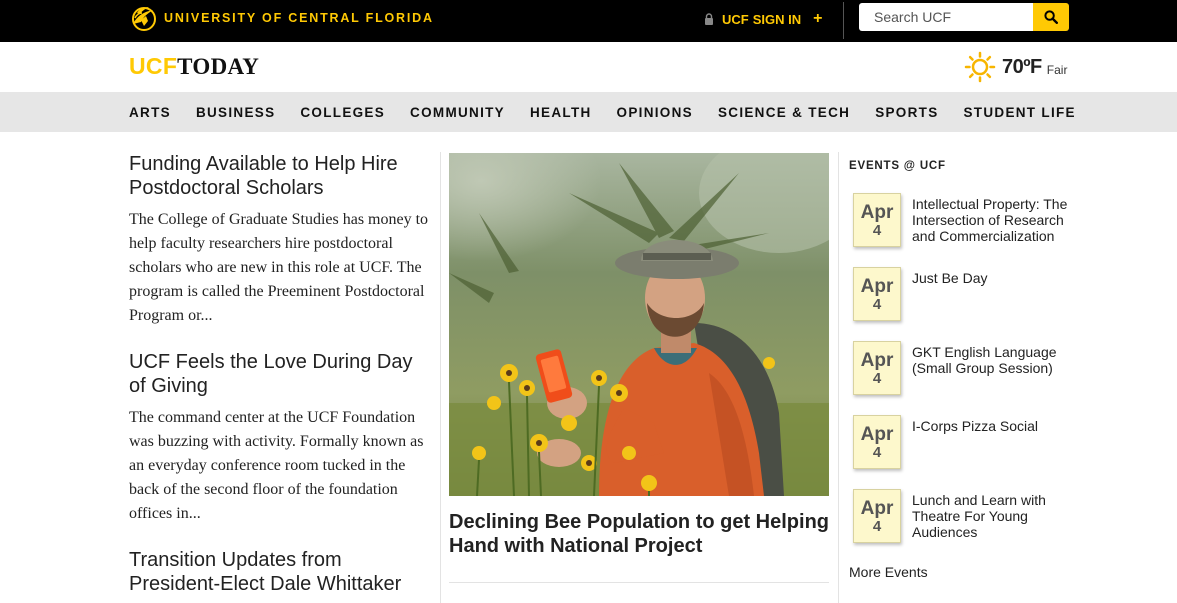  Describe the element at coordinates (1057, 70) in the screenshot. I see `weather-condition: Fair` at that location.